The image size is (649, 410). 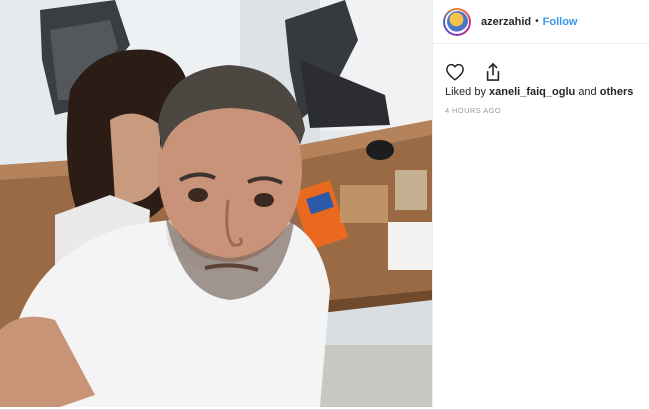 I want to click on heart-icon, so click(x=455, y=72).